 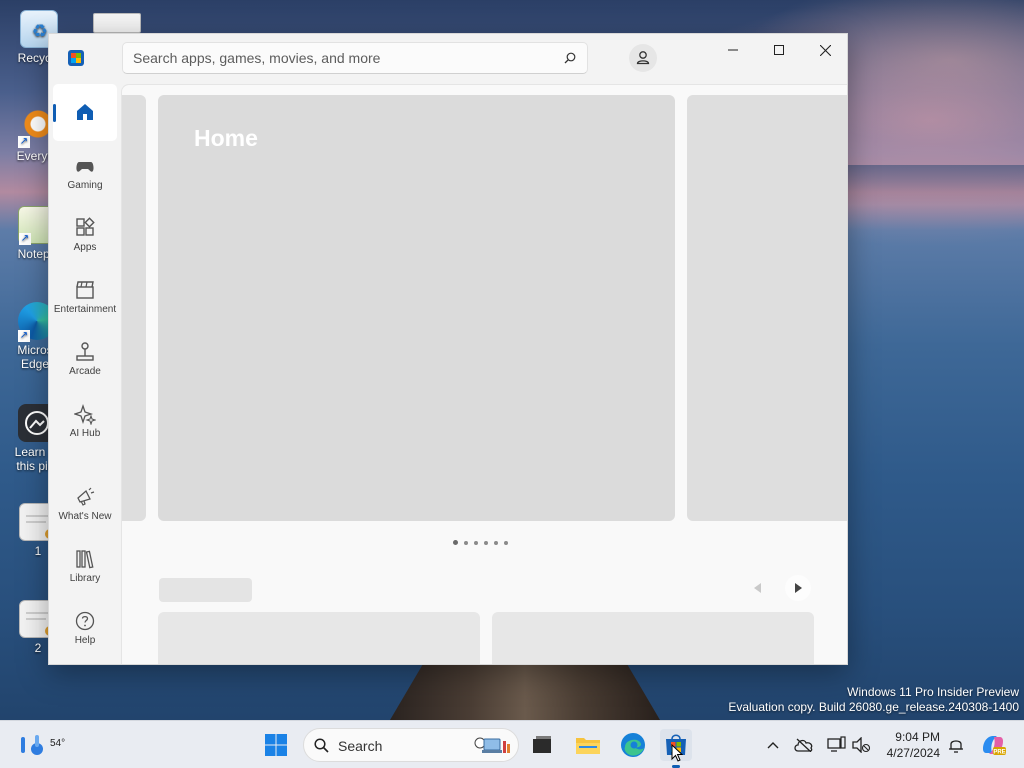 I want to click on account-avatar-button, so click(x=643, y=58).